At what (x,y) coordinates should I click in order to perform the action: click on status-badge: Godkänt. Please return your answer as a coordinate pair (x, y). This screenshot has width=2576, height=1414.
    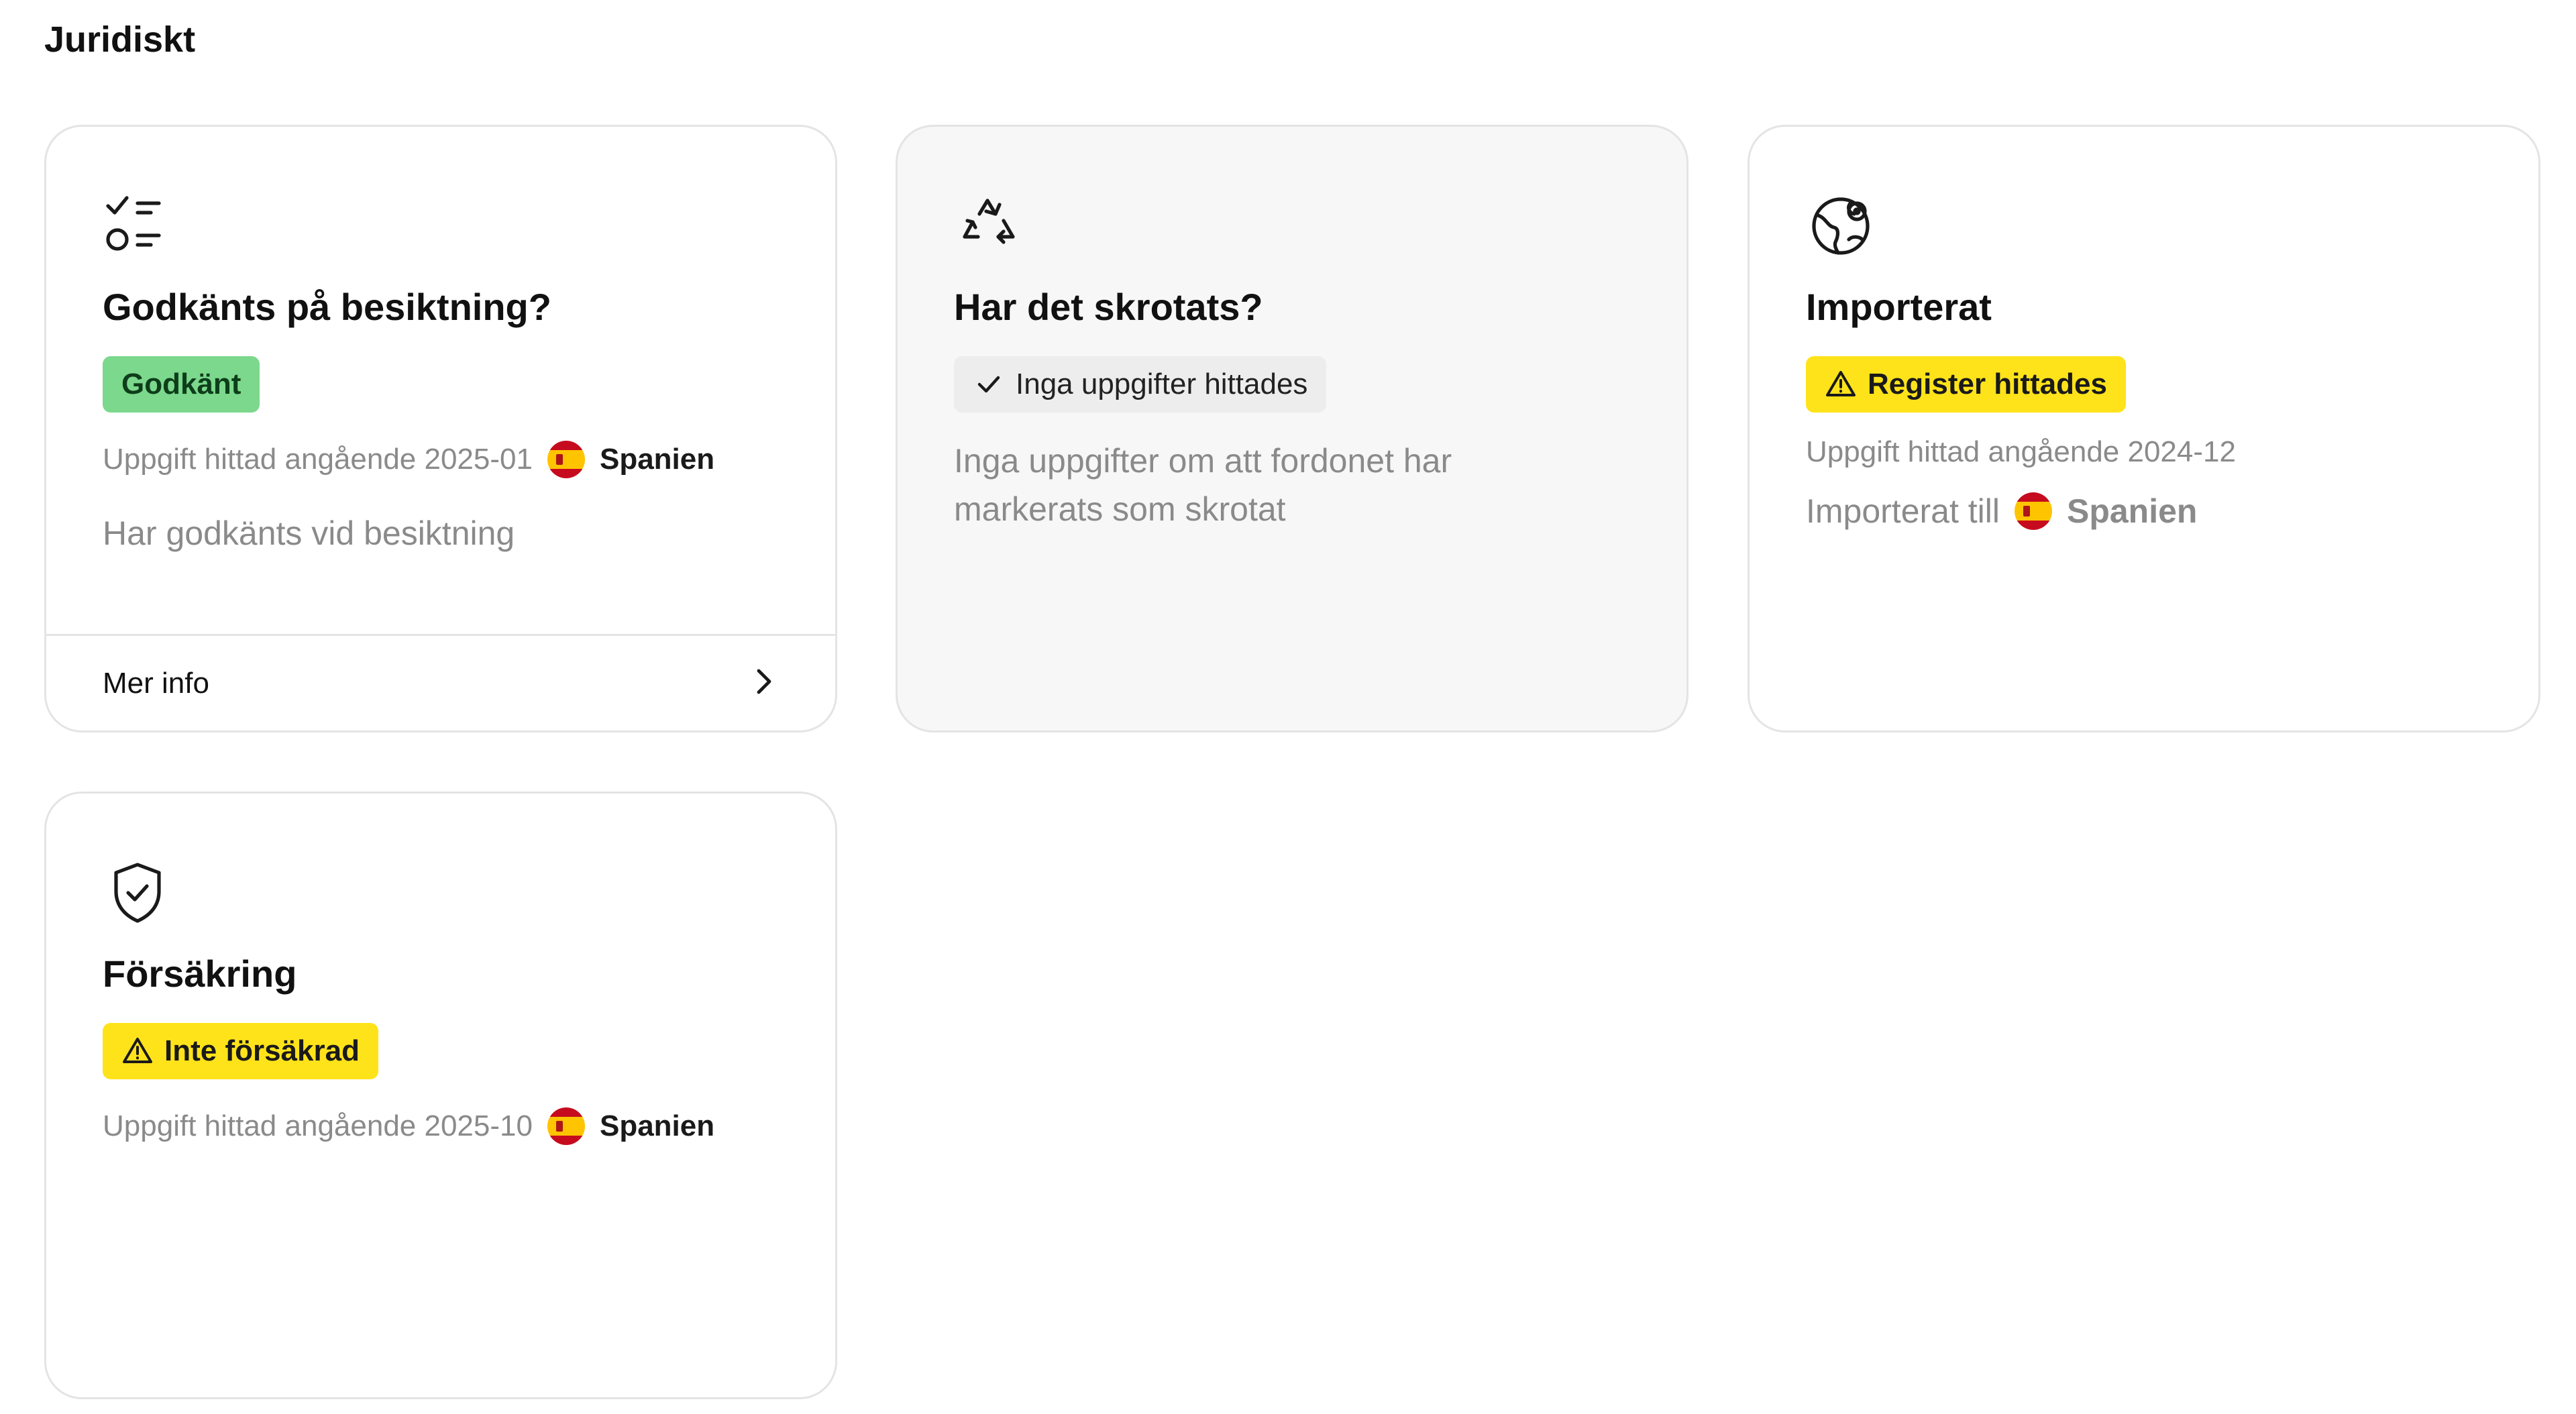
    Looking at the image, I should click on (181, 384).